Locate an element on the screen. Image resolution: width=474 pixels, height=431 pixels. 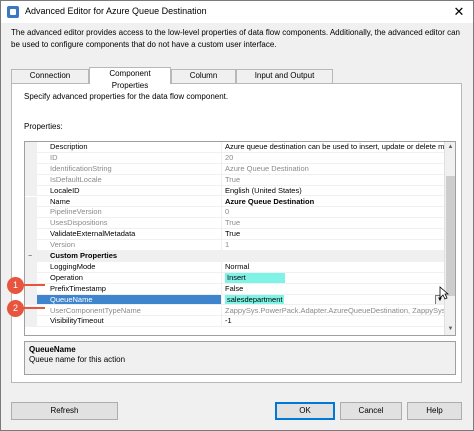
property-name: ValidateExternalMetadata is located at coordinates (129, 235).